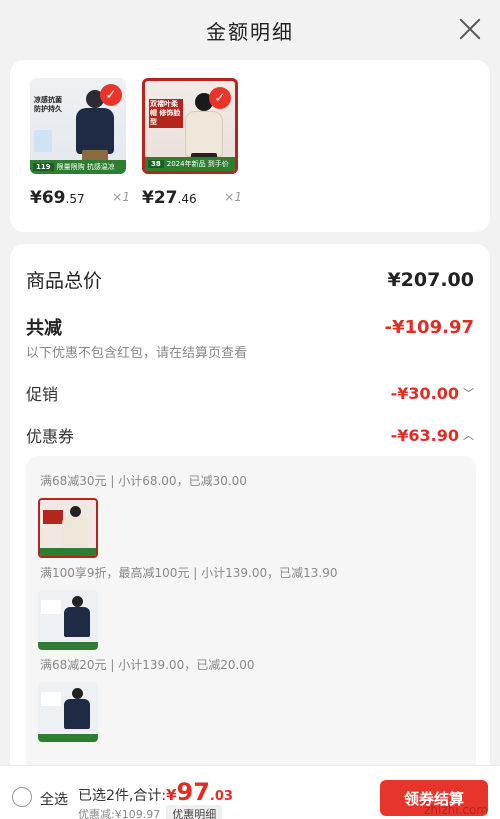  What do you see at coordinates (64, 281) in the screenshot?
I see `total-label: 商品总价` at bounding box center [64, 281].